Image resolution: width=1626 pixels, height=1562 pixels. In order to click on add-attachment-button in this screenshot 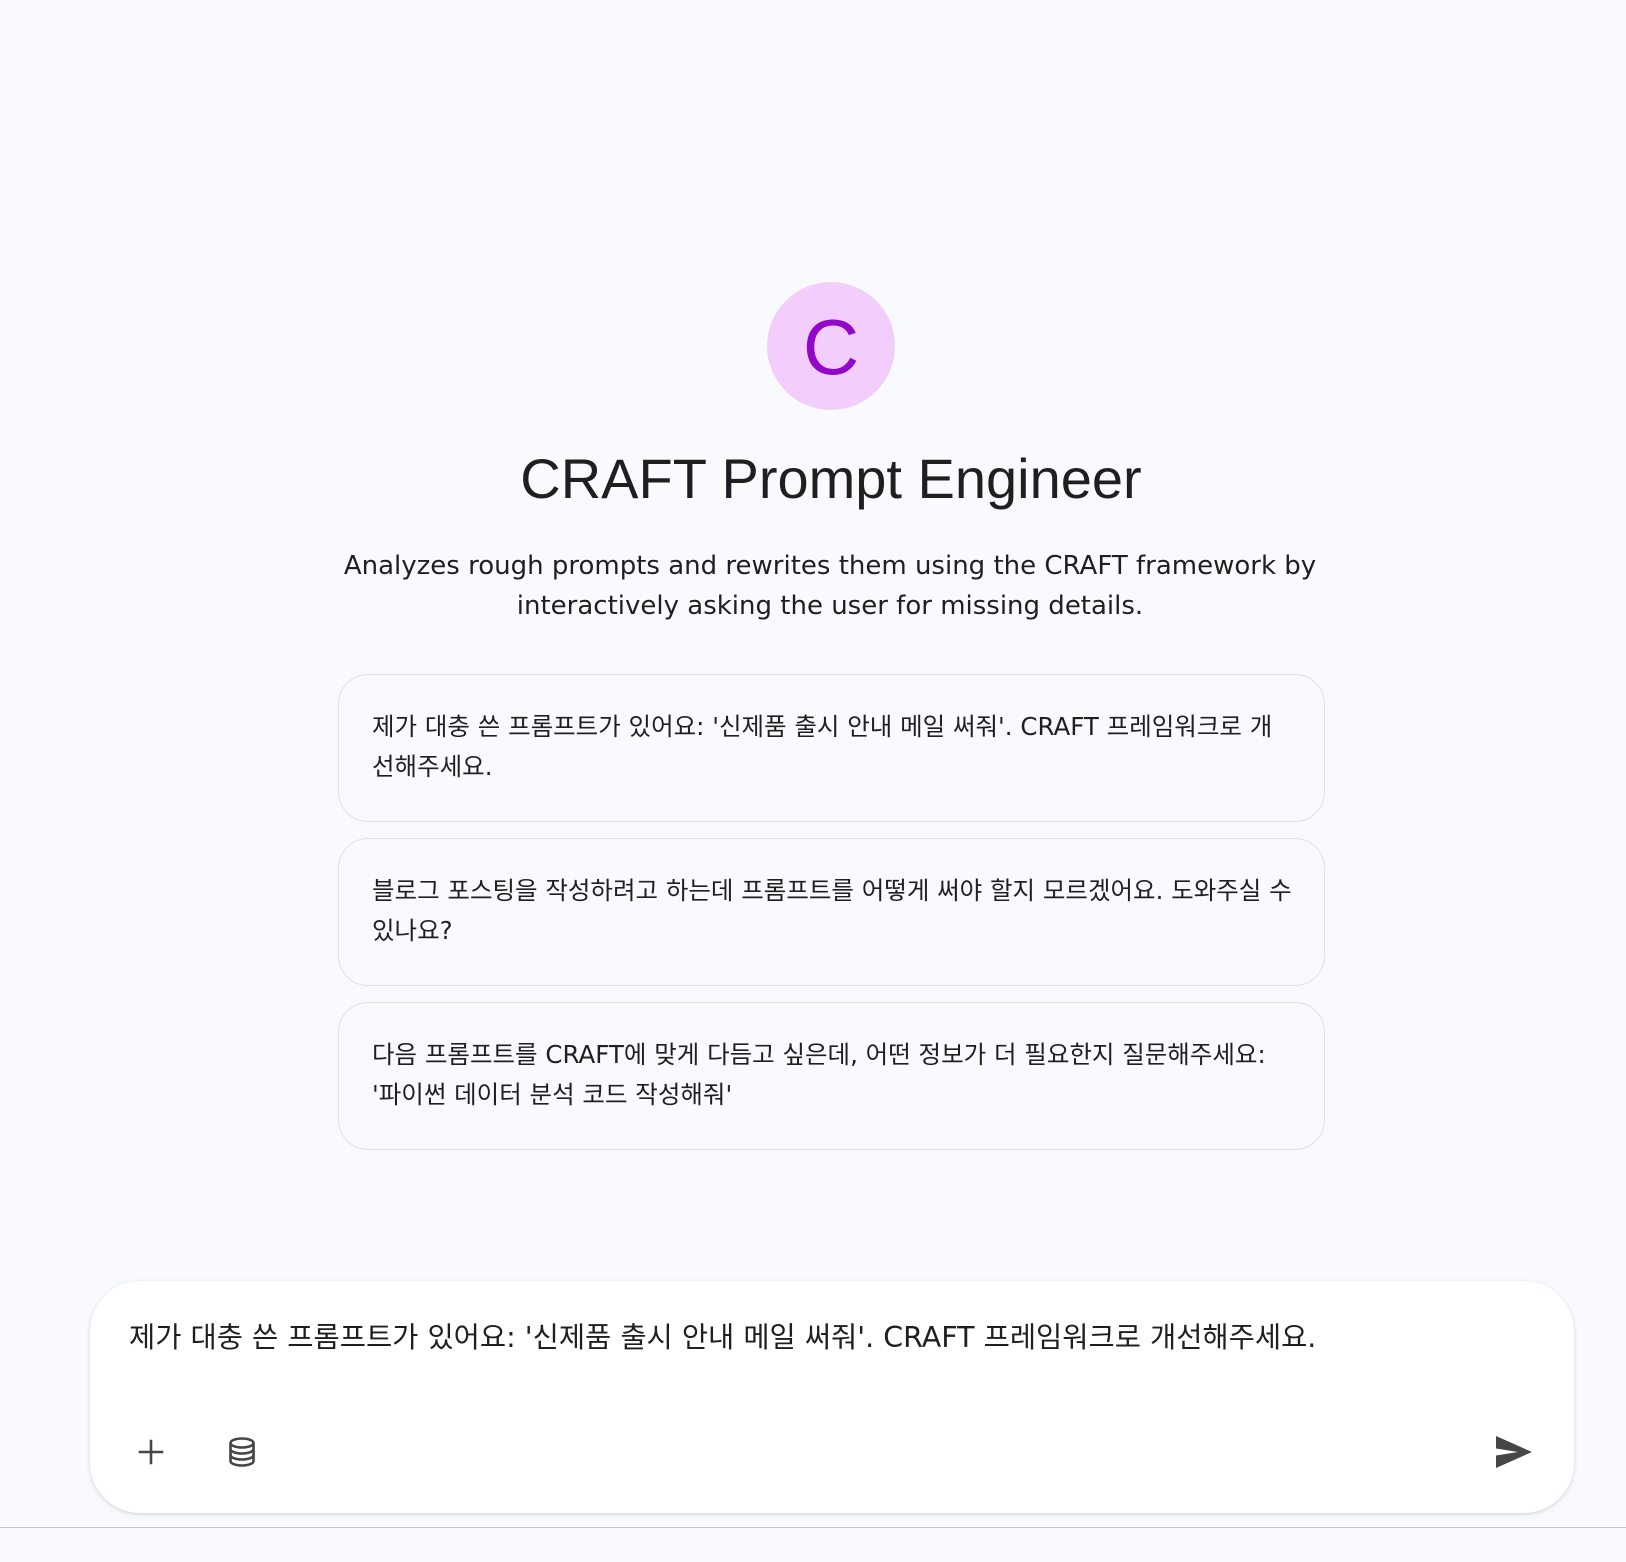, I will do `click(151, 1452)`.